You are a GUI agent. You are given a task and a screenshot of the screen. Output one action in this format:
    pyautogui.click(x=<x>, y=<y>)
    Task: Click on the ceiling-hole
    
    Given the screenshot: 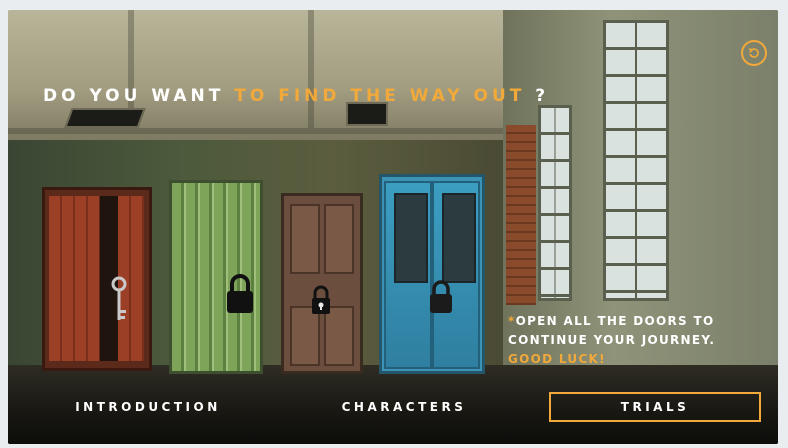 What is the action you would take?
    pyautogui.click(x=105, y=118)
    